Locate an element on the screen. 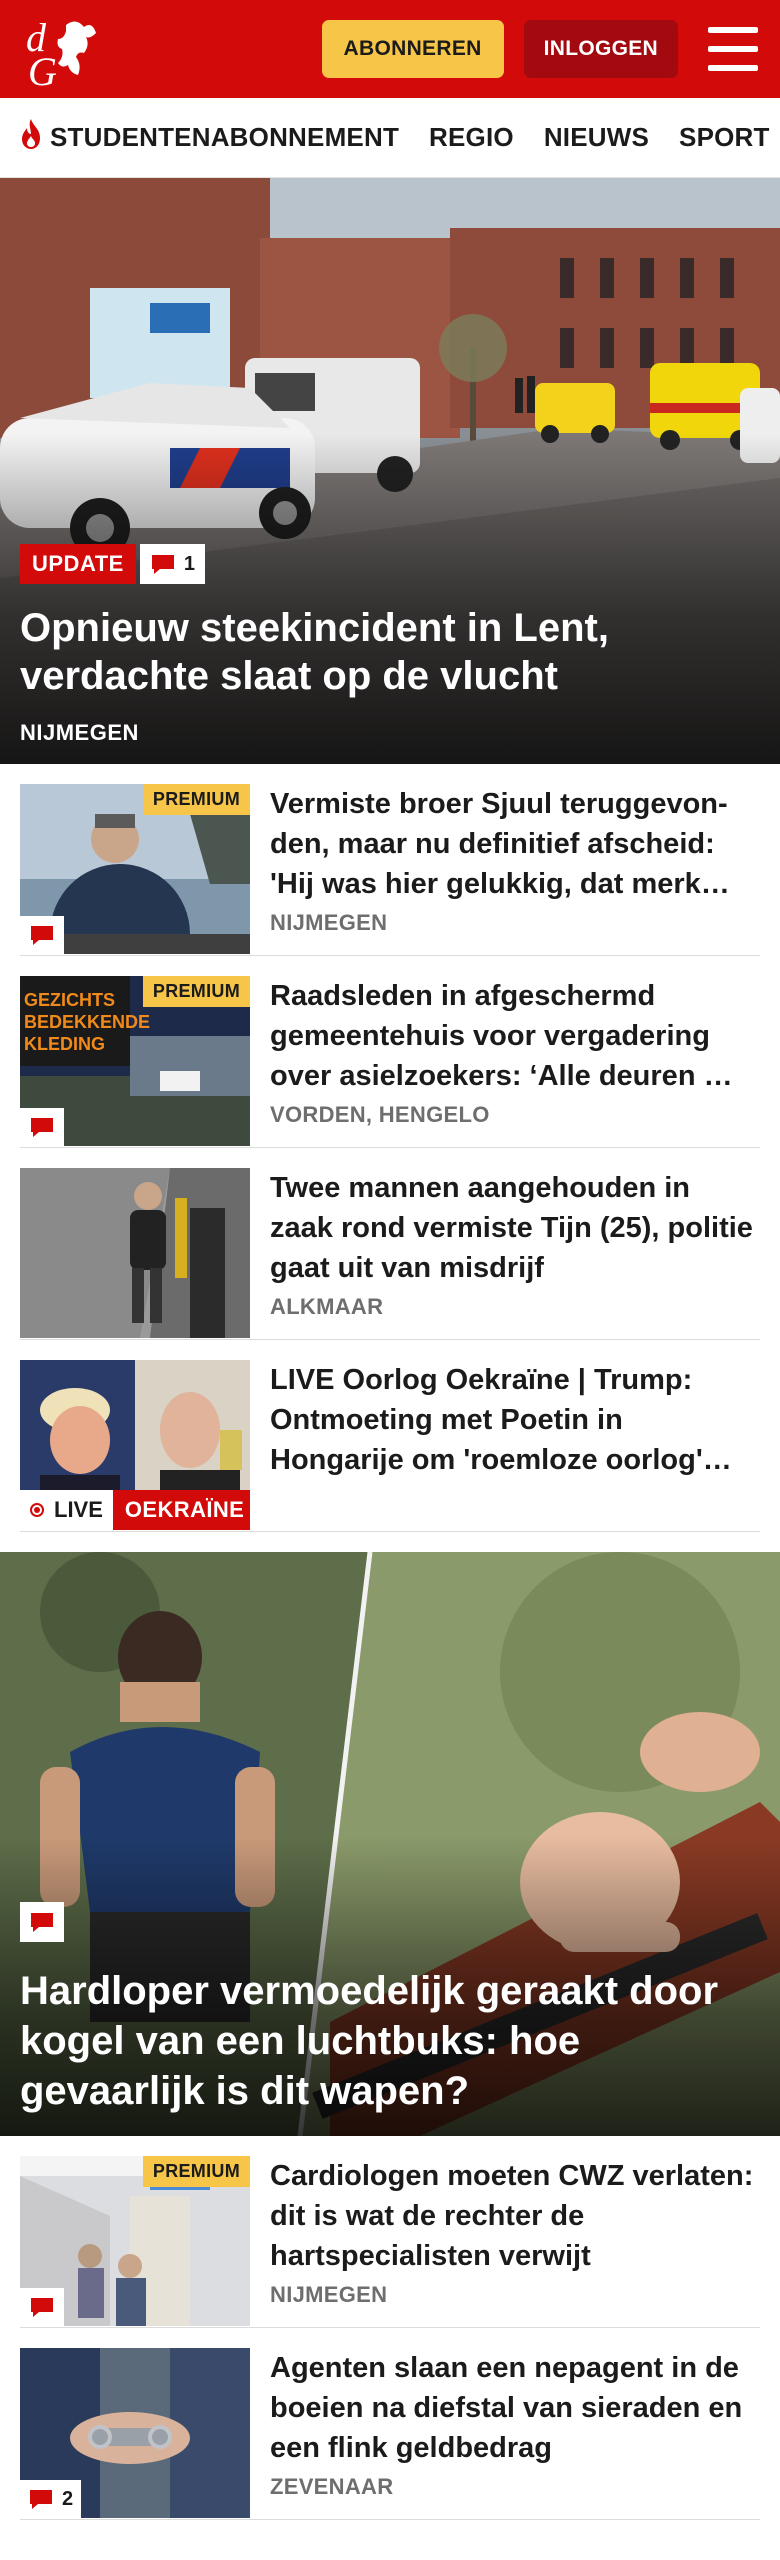 The image size is (780, 2560). site-header: d G ABONNEREN INLOGGEN is located at coordinates (390, 49).